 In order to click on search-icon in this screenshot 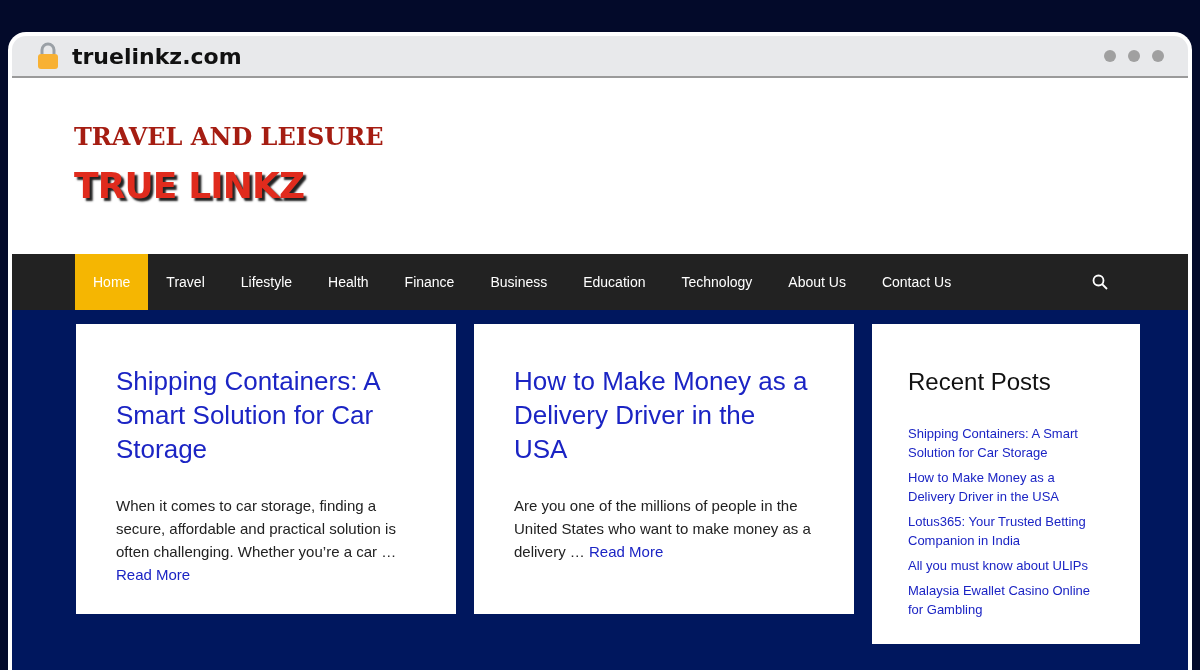, I will do `click(1100, 282)`.